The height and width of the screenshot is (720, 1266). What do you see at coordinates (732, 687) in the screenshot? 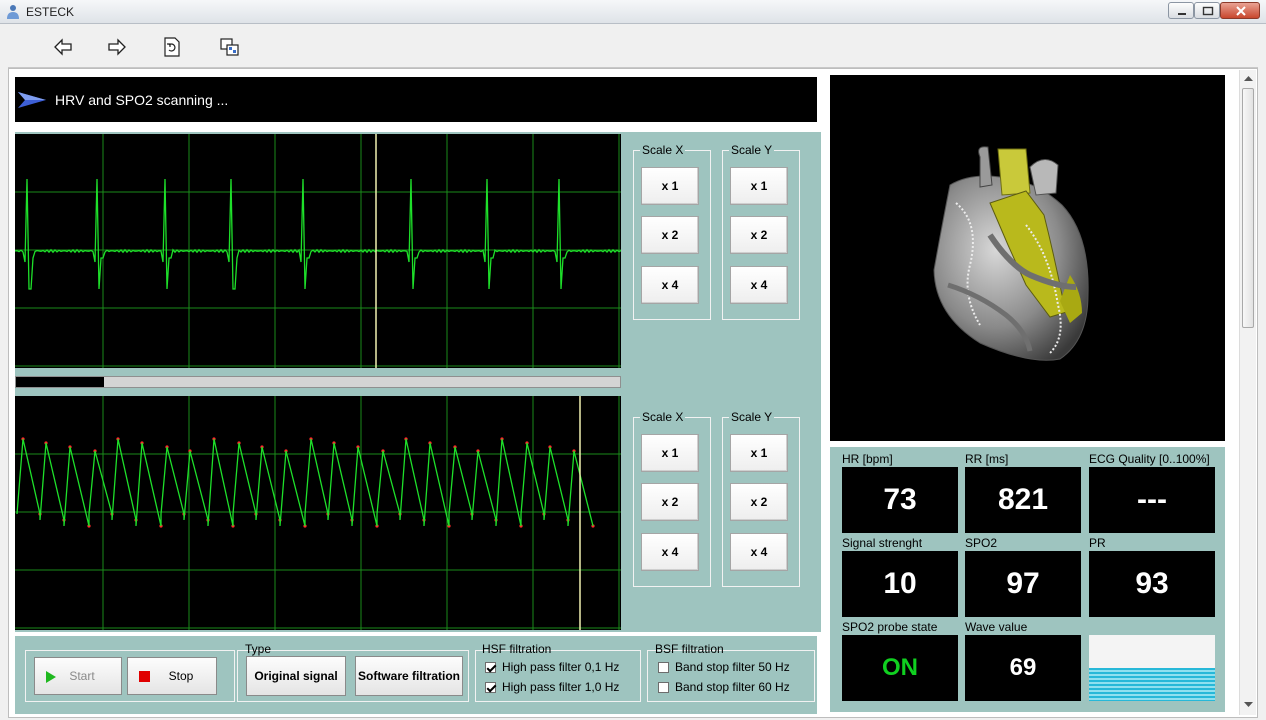
I see `bsf-filter-60-label: Band stop filter 60 Hz` at bounding box center [732, 687].